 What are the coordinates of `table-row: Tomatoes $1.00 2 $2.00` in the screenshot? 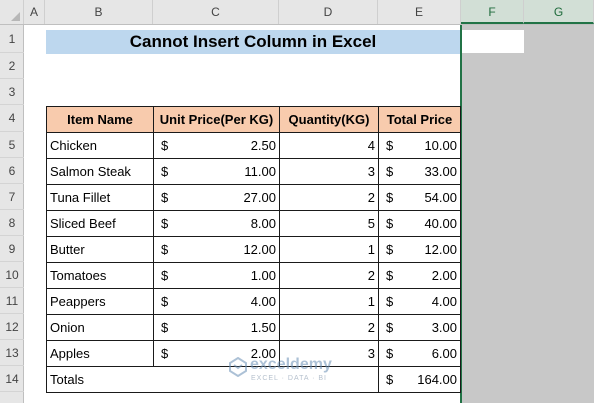 It's located at (253, 275).